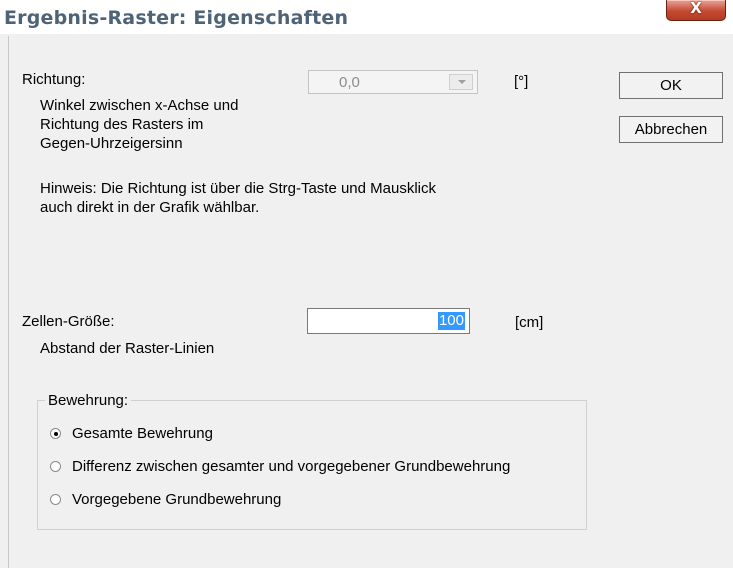  Describe the element at coordinates (150, 207) in the screenshot. I see `hint-line-2: auch direkt in der Grafik wählbar.` at that location.